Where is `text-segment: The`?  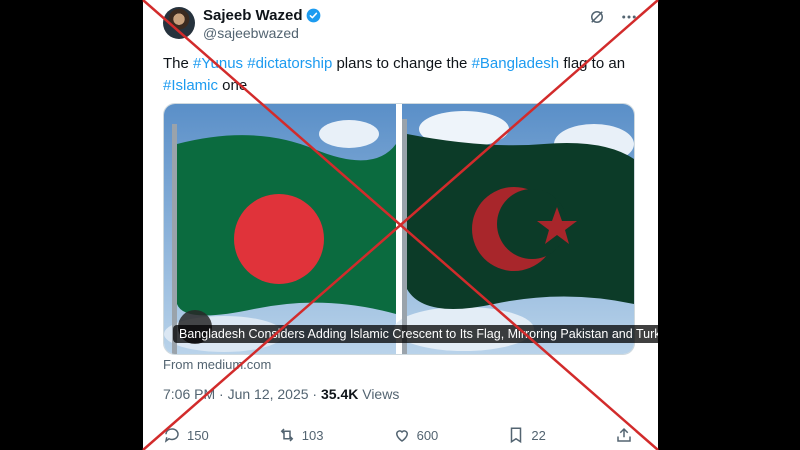 text-segment: The is located at coordinates (178, 63).